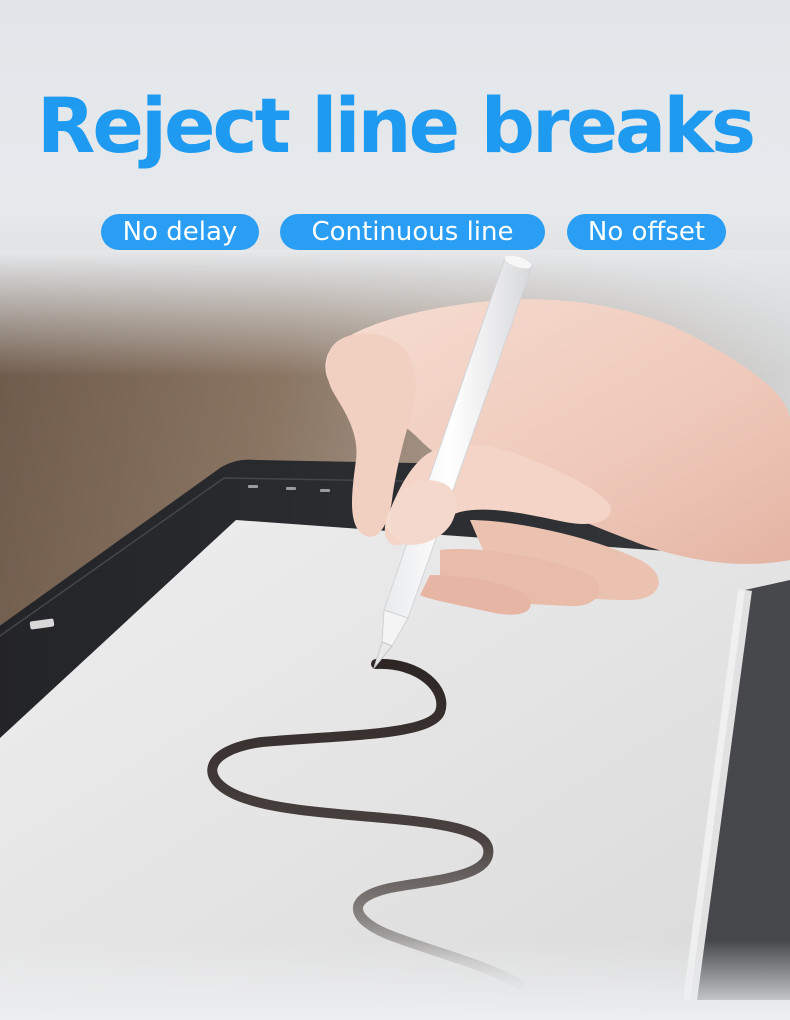  Describe the element at coordinates (395, 980) in the screenshot. I see `bottom-fade` at that location.